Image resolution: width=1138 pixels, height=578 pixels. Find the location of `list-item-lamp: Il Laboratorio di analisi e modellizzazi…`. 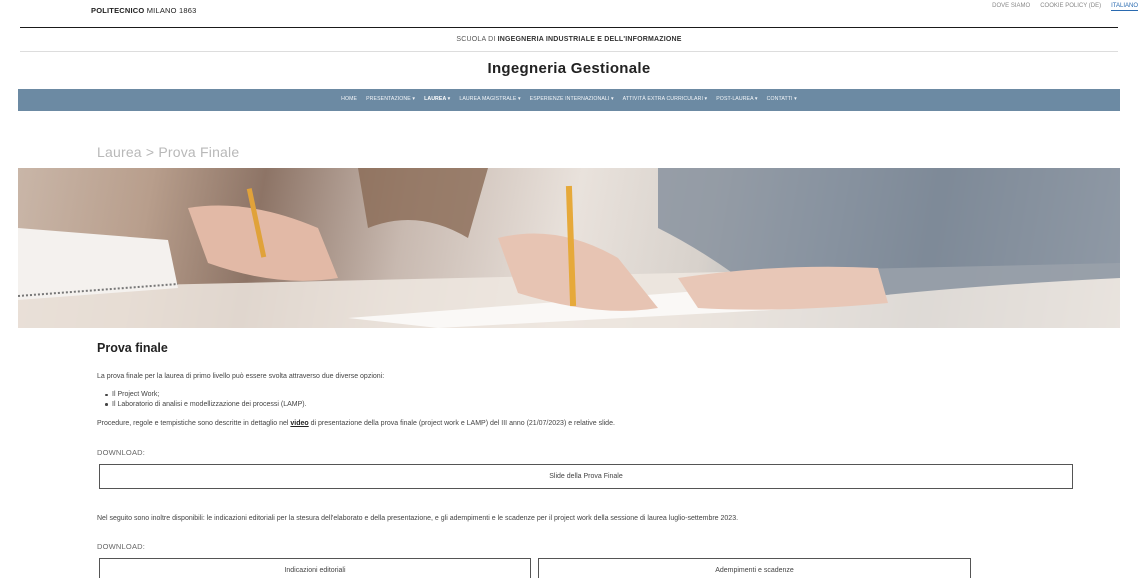

list-item-lamp: Il Laboratorio di analisi e modellizzazi… is located at coordinates (206, 404).